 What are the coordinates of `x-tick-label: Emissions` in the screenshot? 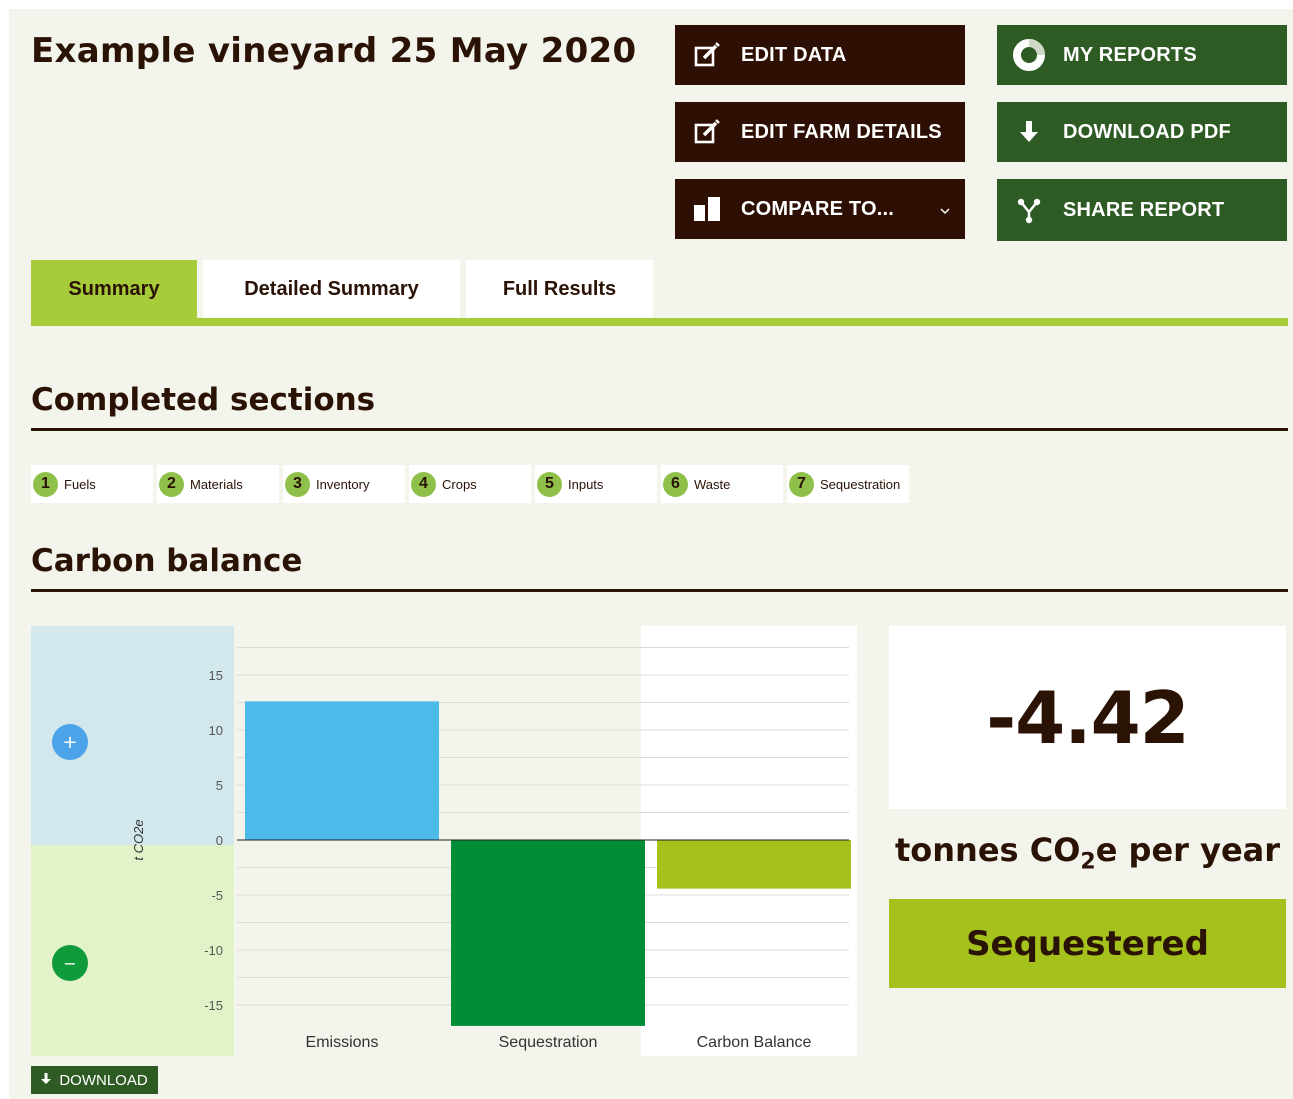 It's located at (342, 1042).